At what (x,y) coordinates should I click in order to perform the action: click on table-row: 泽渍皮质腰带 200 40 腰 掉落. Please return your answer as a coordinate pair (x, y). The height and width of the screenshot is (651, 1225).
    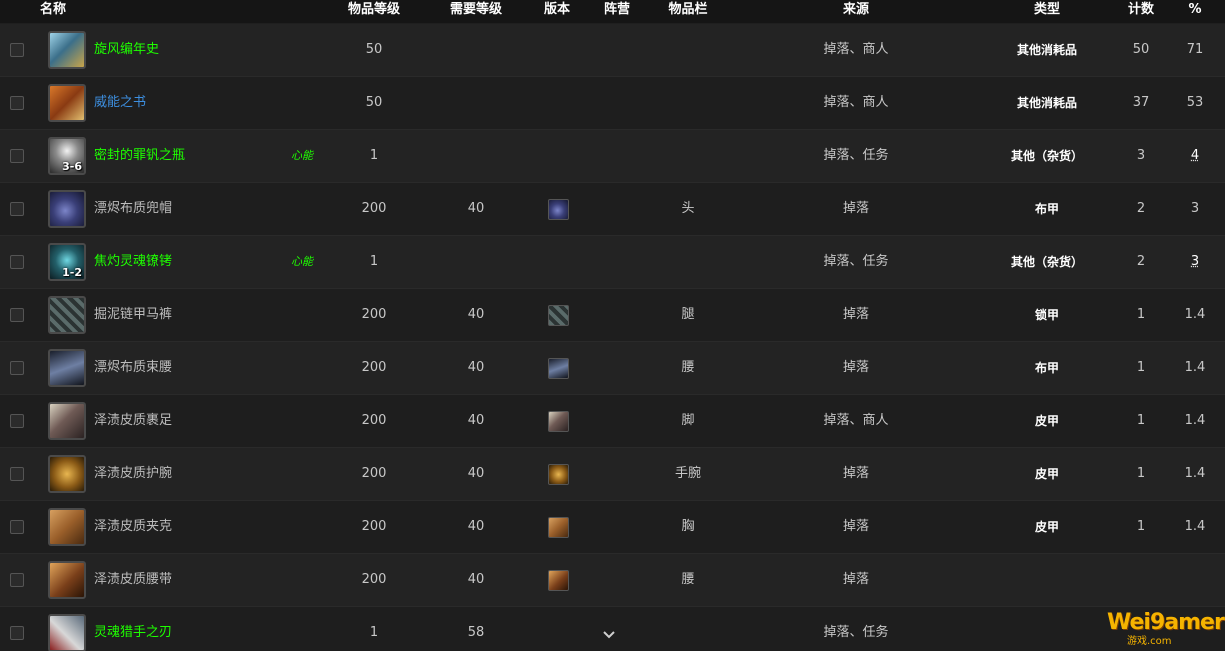
    Looking at the image, I should click on (612, 580).